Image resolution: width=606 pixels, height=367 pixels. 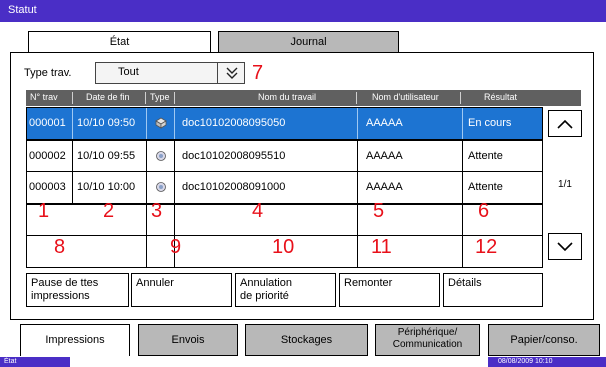 What do you see at coordinates (493, 290) in the screenshot?
I see `details-button: Détails` at bounding box center [493, 290].